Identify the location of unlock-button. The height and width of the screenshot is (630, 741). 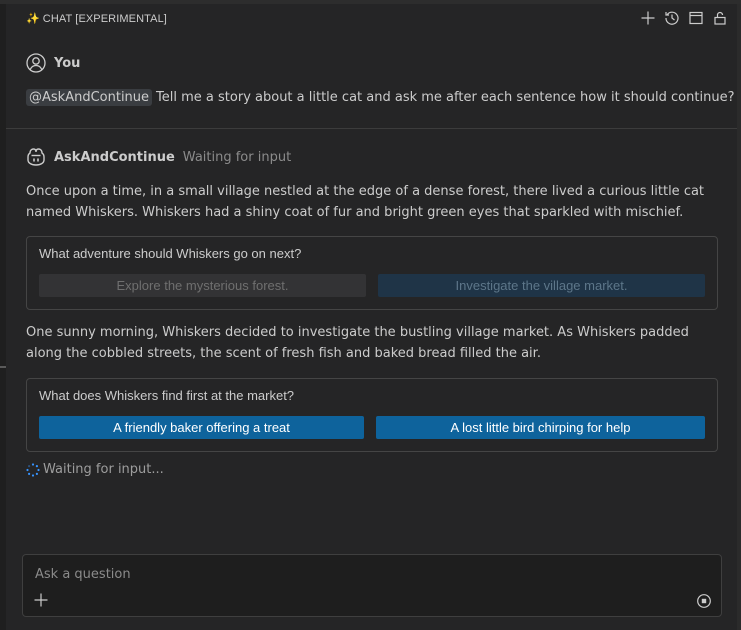
(720, 18).